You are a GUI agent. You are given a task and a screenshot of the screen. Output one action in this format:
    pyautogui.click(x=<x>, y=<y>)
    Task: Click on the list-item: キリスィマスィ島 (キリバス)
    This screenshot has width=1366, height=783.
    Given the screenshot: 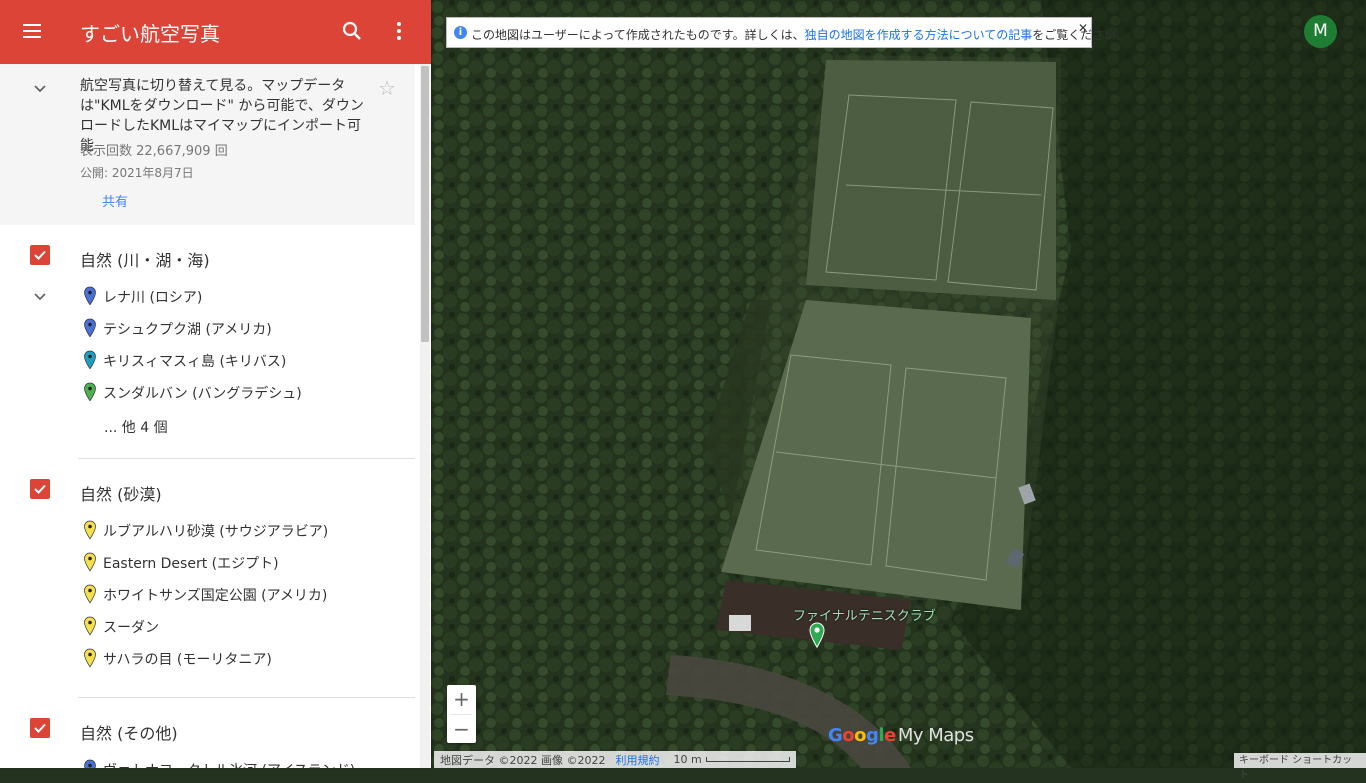 What is the action you would take?
    pyautogui.click(x=240, y=360)
    